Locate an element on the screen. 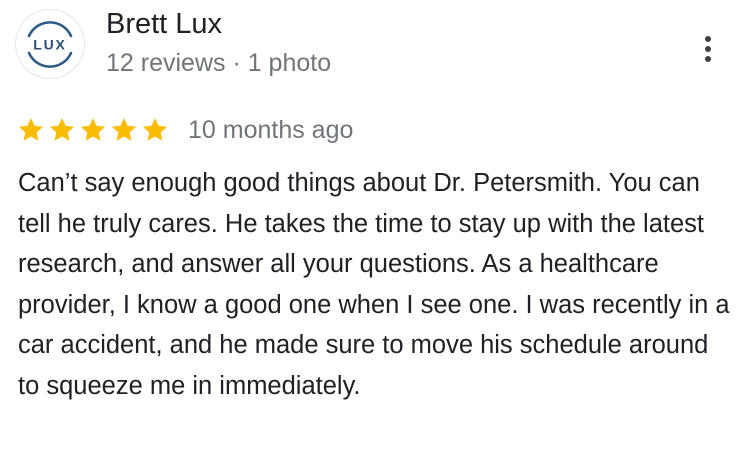  reviewer-name: Brett Lux is located at coordinates (164, 24).